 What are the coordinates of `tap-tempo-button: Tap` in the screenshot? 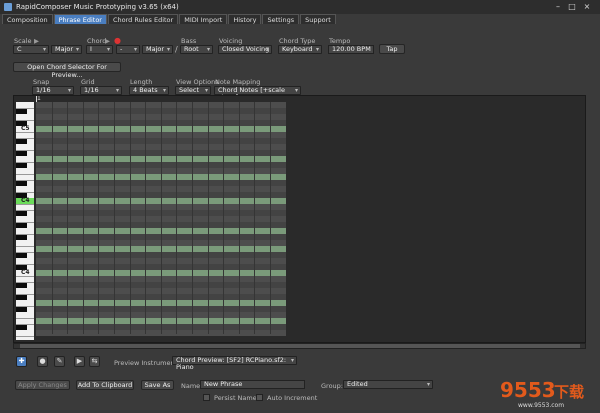 It's located at (392, 49).